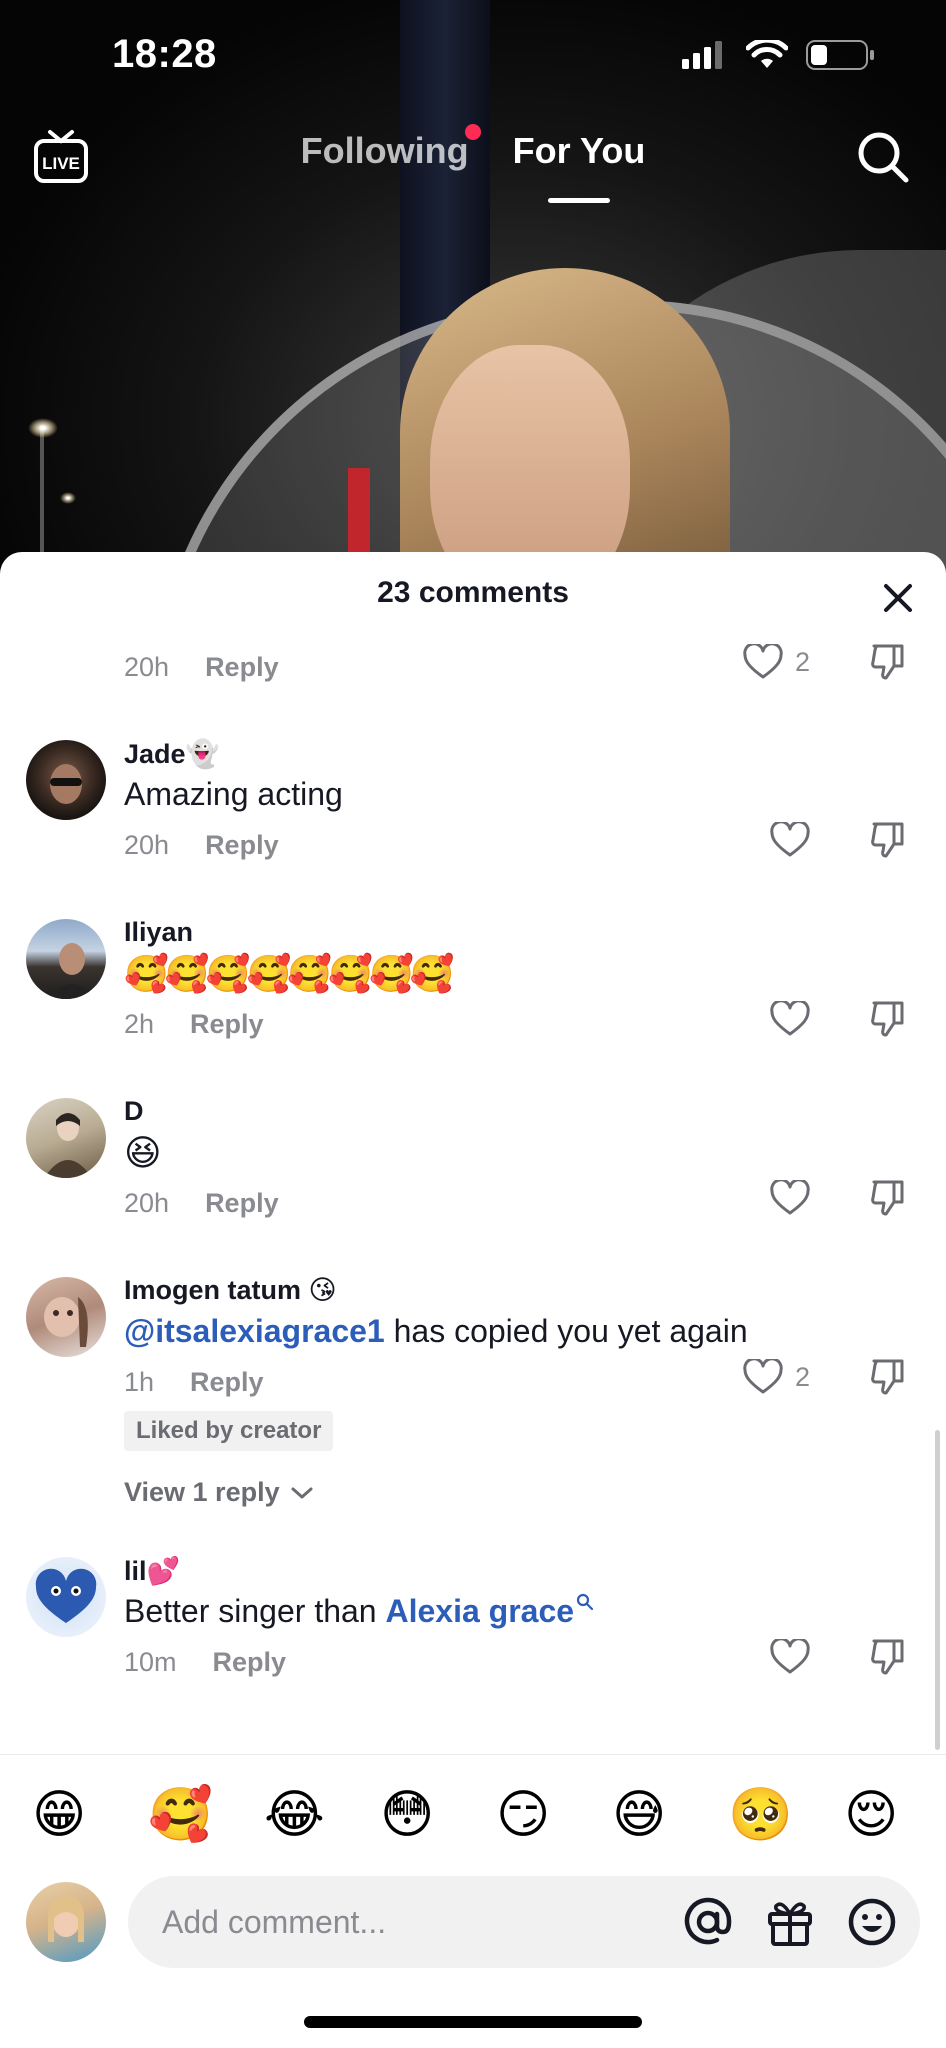 The image size is (946, 2048). I want to click on comment-username: D, so click(134, 1111).